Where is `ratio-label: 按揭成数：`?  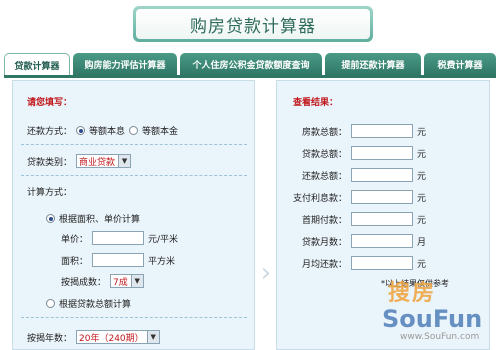
ratio-label: 按揭成数： is located at coordinates (84, 282).